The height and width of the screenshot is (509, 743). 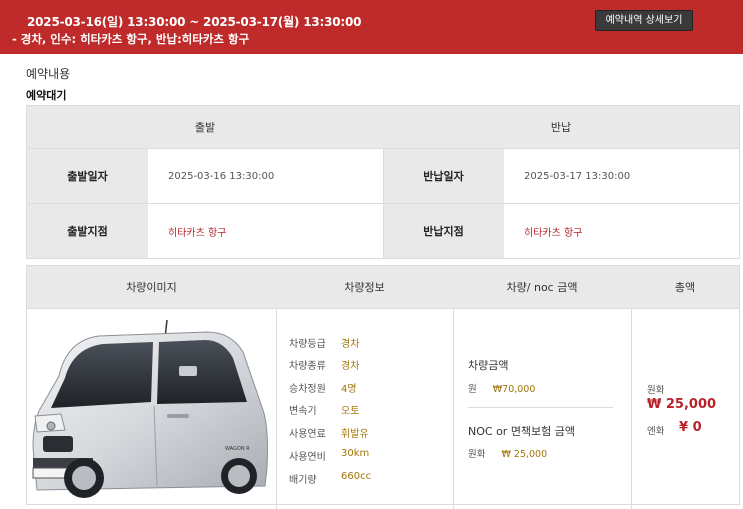 What do you see at coordinates (508, 454) in the screenshot?
I see `noc-price-row: 원화 ₩ 25,000` at bounding box center [508, 454].